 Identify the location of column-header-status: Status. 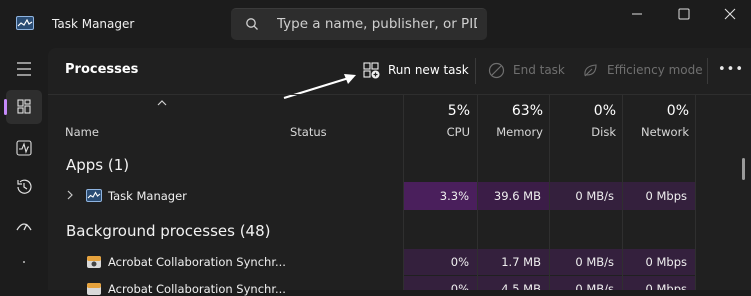
(308, 132).